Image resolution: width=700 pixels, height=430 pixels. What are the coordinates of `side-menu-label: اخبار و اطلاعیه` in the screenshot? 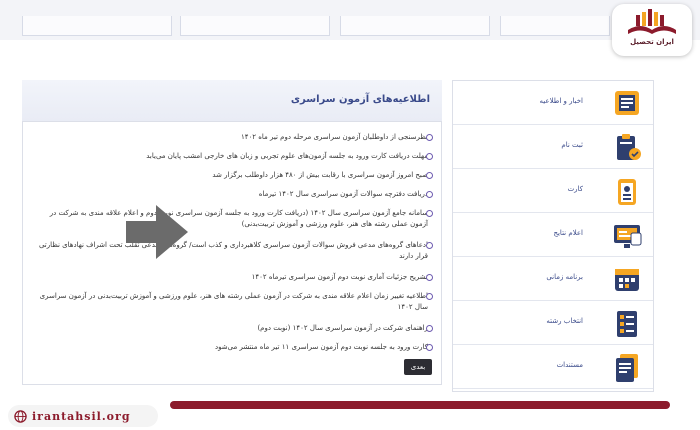 It's located at (561, 101).